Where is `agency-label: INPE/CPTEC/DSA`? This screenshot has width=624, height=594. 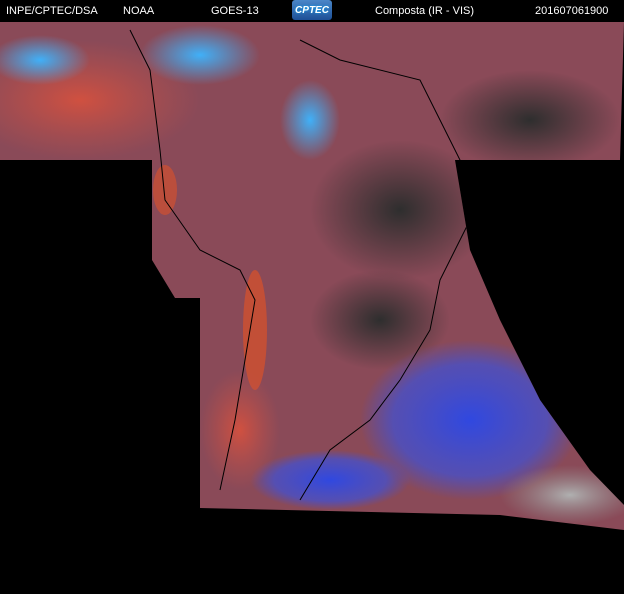 agency-label: INPE/CPTEC/DSA is located at coordinates (52, 11).